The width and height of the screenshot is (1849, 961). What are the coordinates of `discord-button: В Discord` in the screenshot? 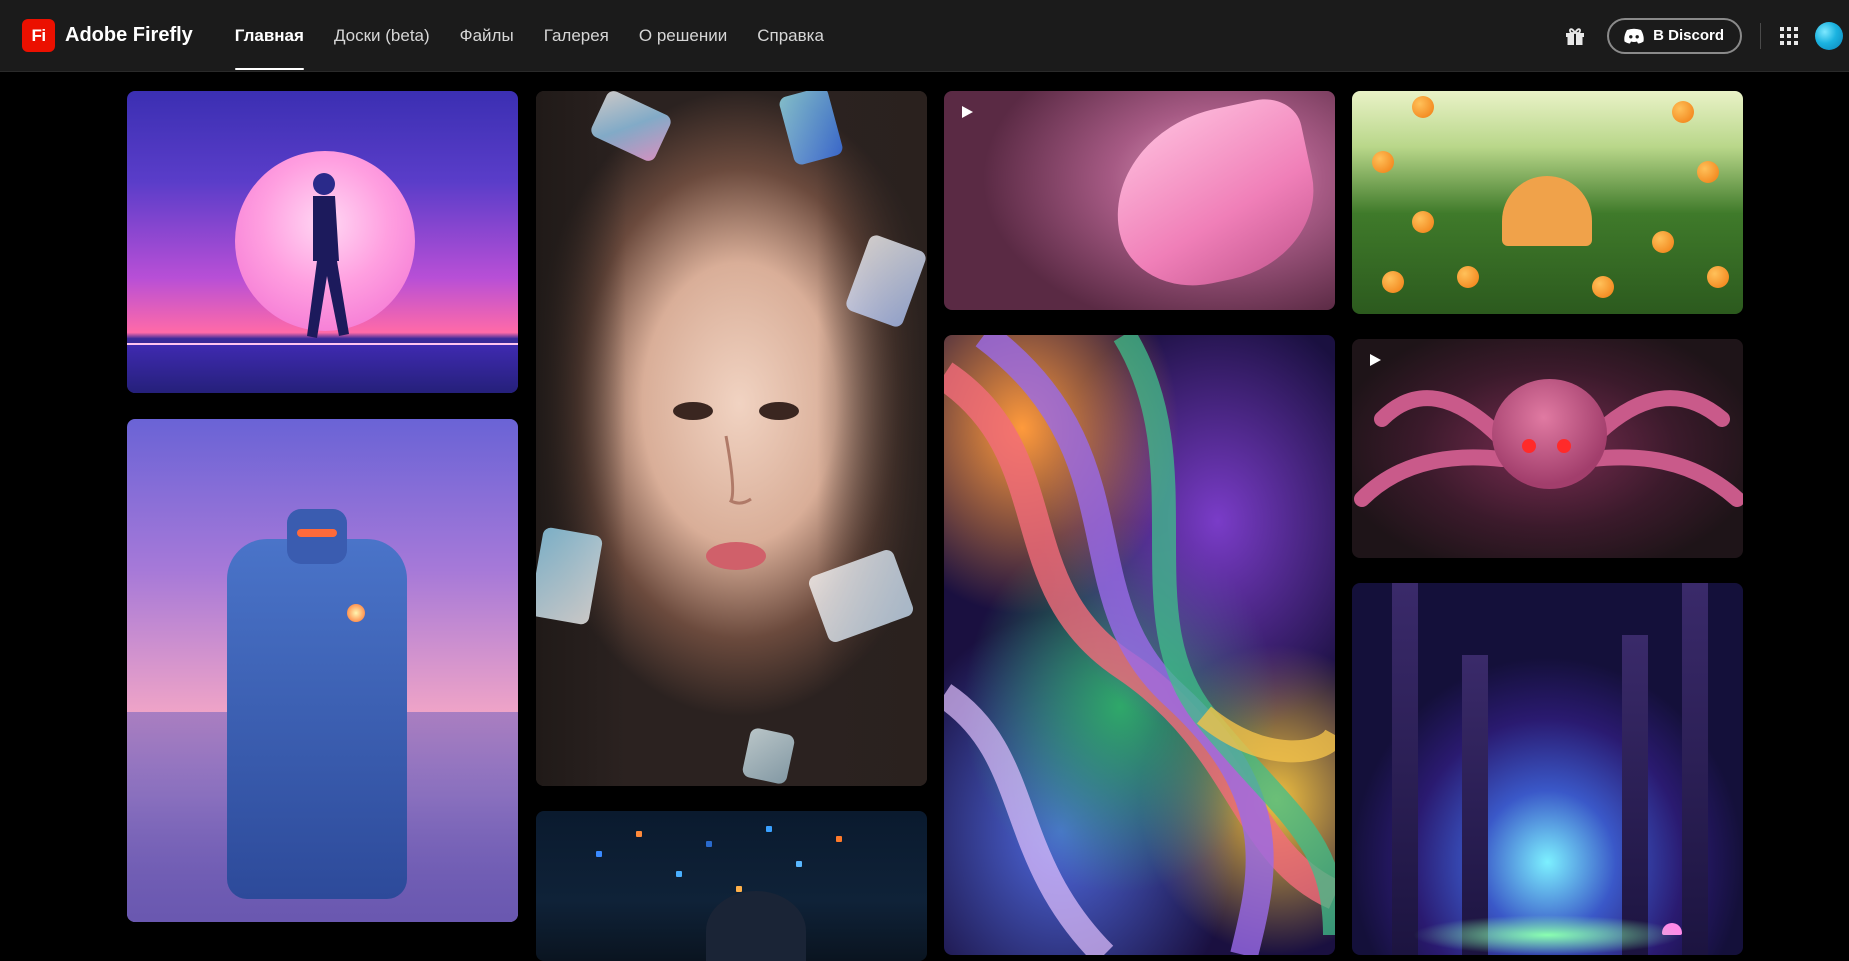 It's located at (1674, 35).